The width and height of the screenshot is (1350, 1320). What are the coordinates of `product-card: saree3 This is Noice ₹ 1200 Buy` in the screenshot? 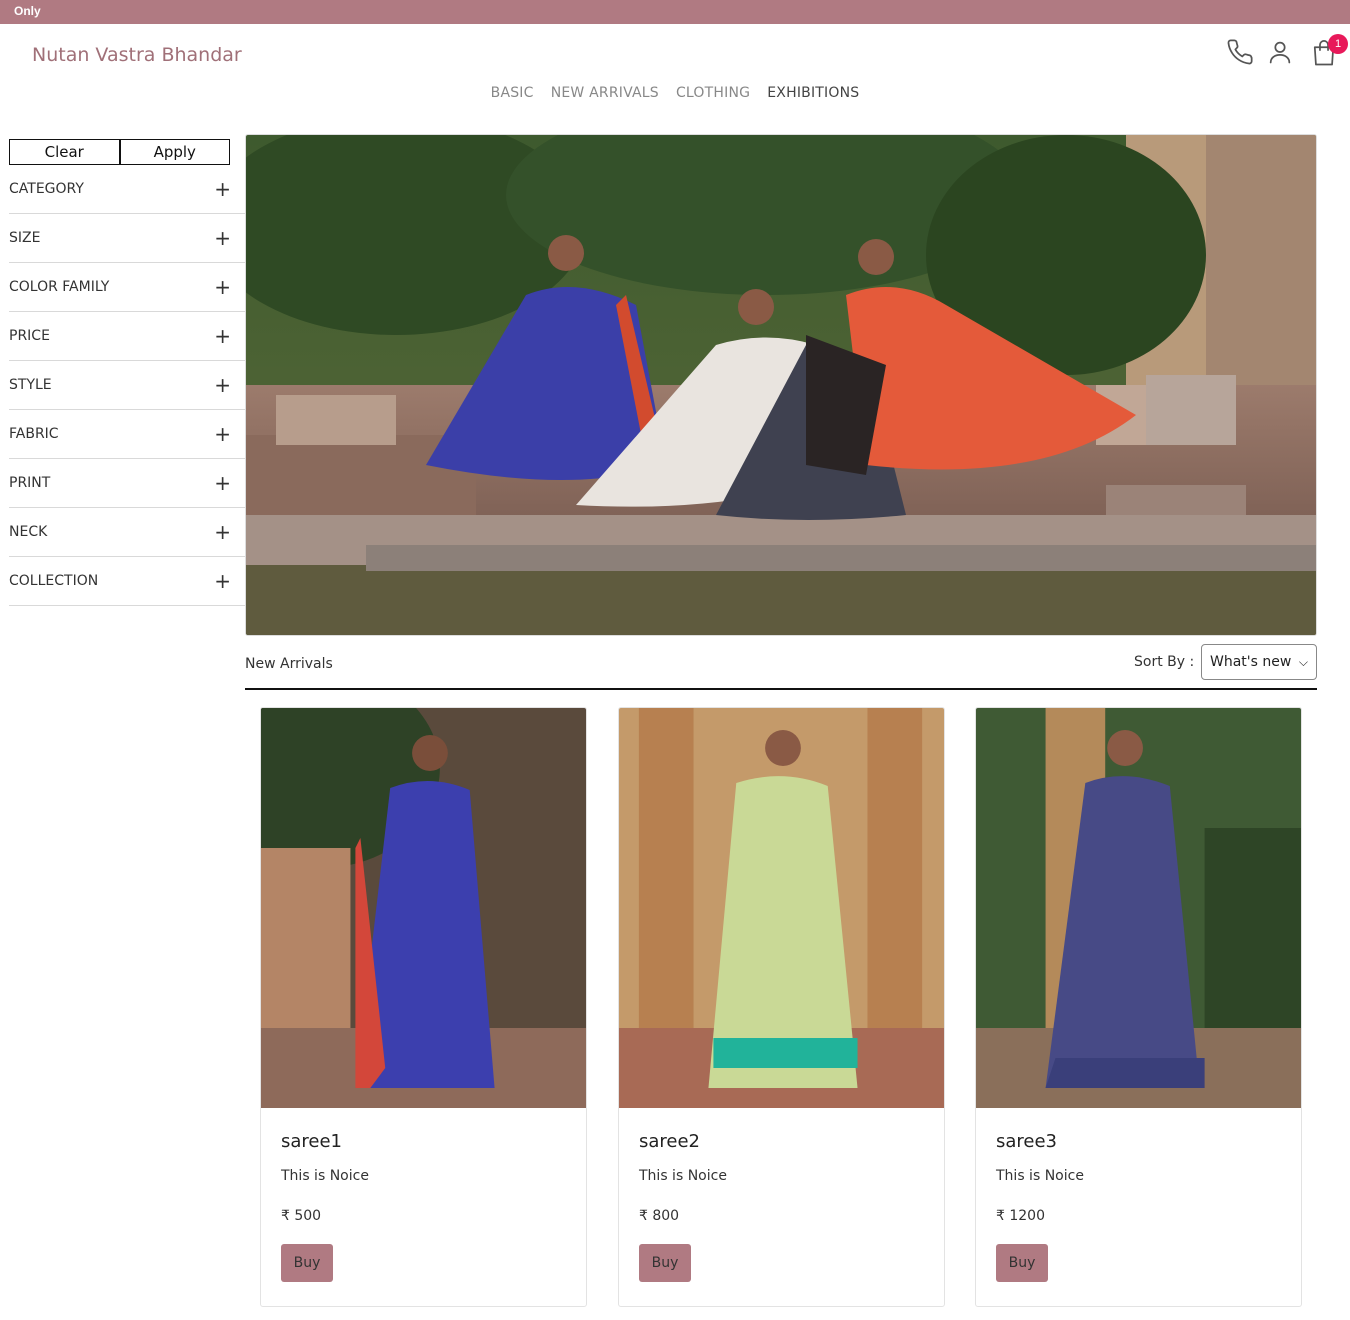 It's located at (1138, 1007).